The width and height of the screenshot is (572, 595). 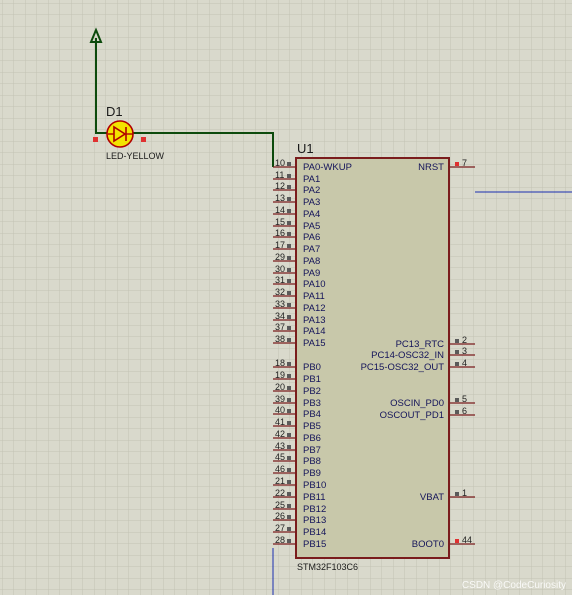 What do you see at coordinates (314, 296) in the screenshot?
I see `pin-label: PA11` at bounding box center [314, 296].